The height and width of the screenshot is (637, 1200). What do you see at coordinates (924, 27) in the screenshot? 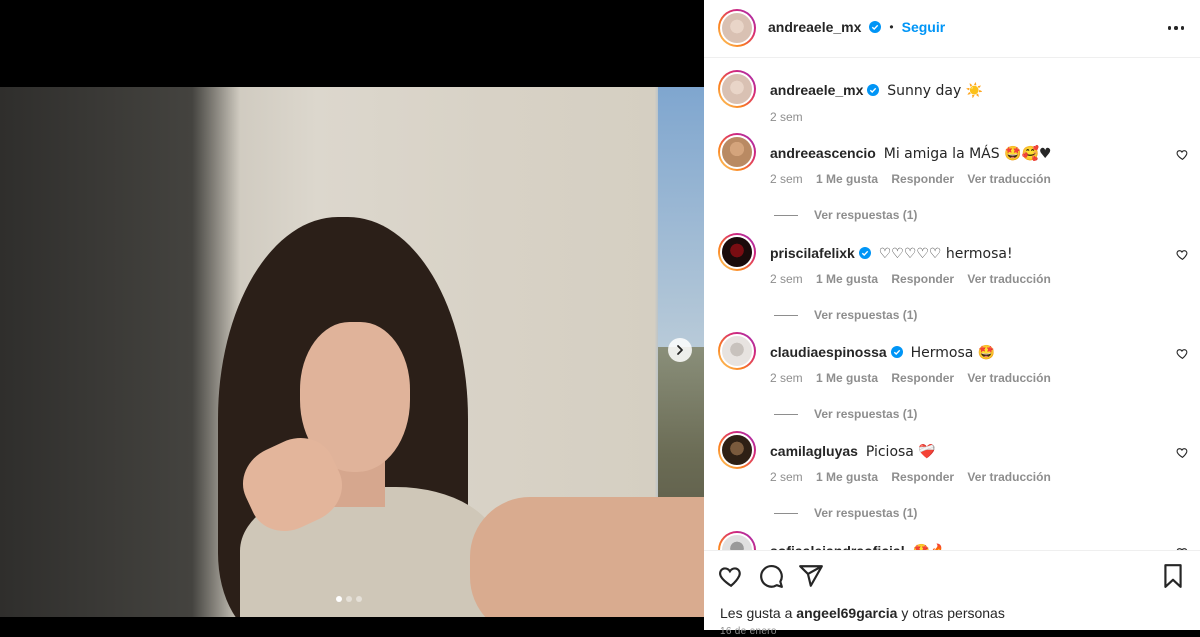
I see `follow-button: Seguir` at bounding box center [924, 27].